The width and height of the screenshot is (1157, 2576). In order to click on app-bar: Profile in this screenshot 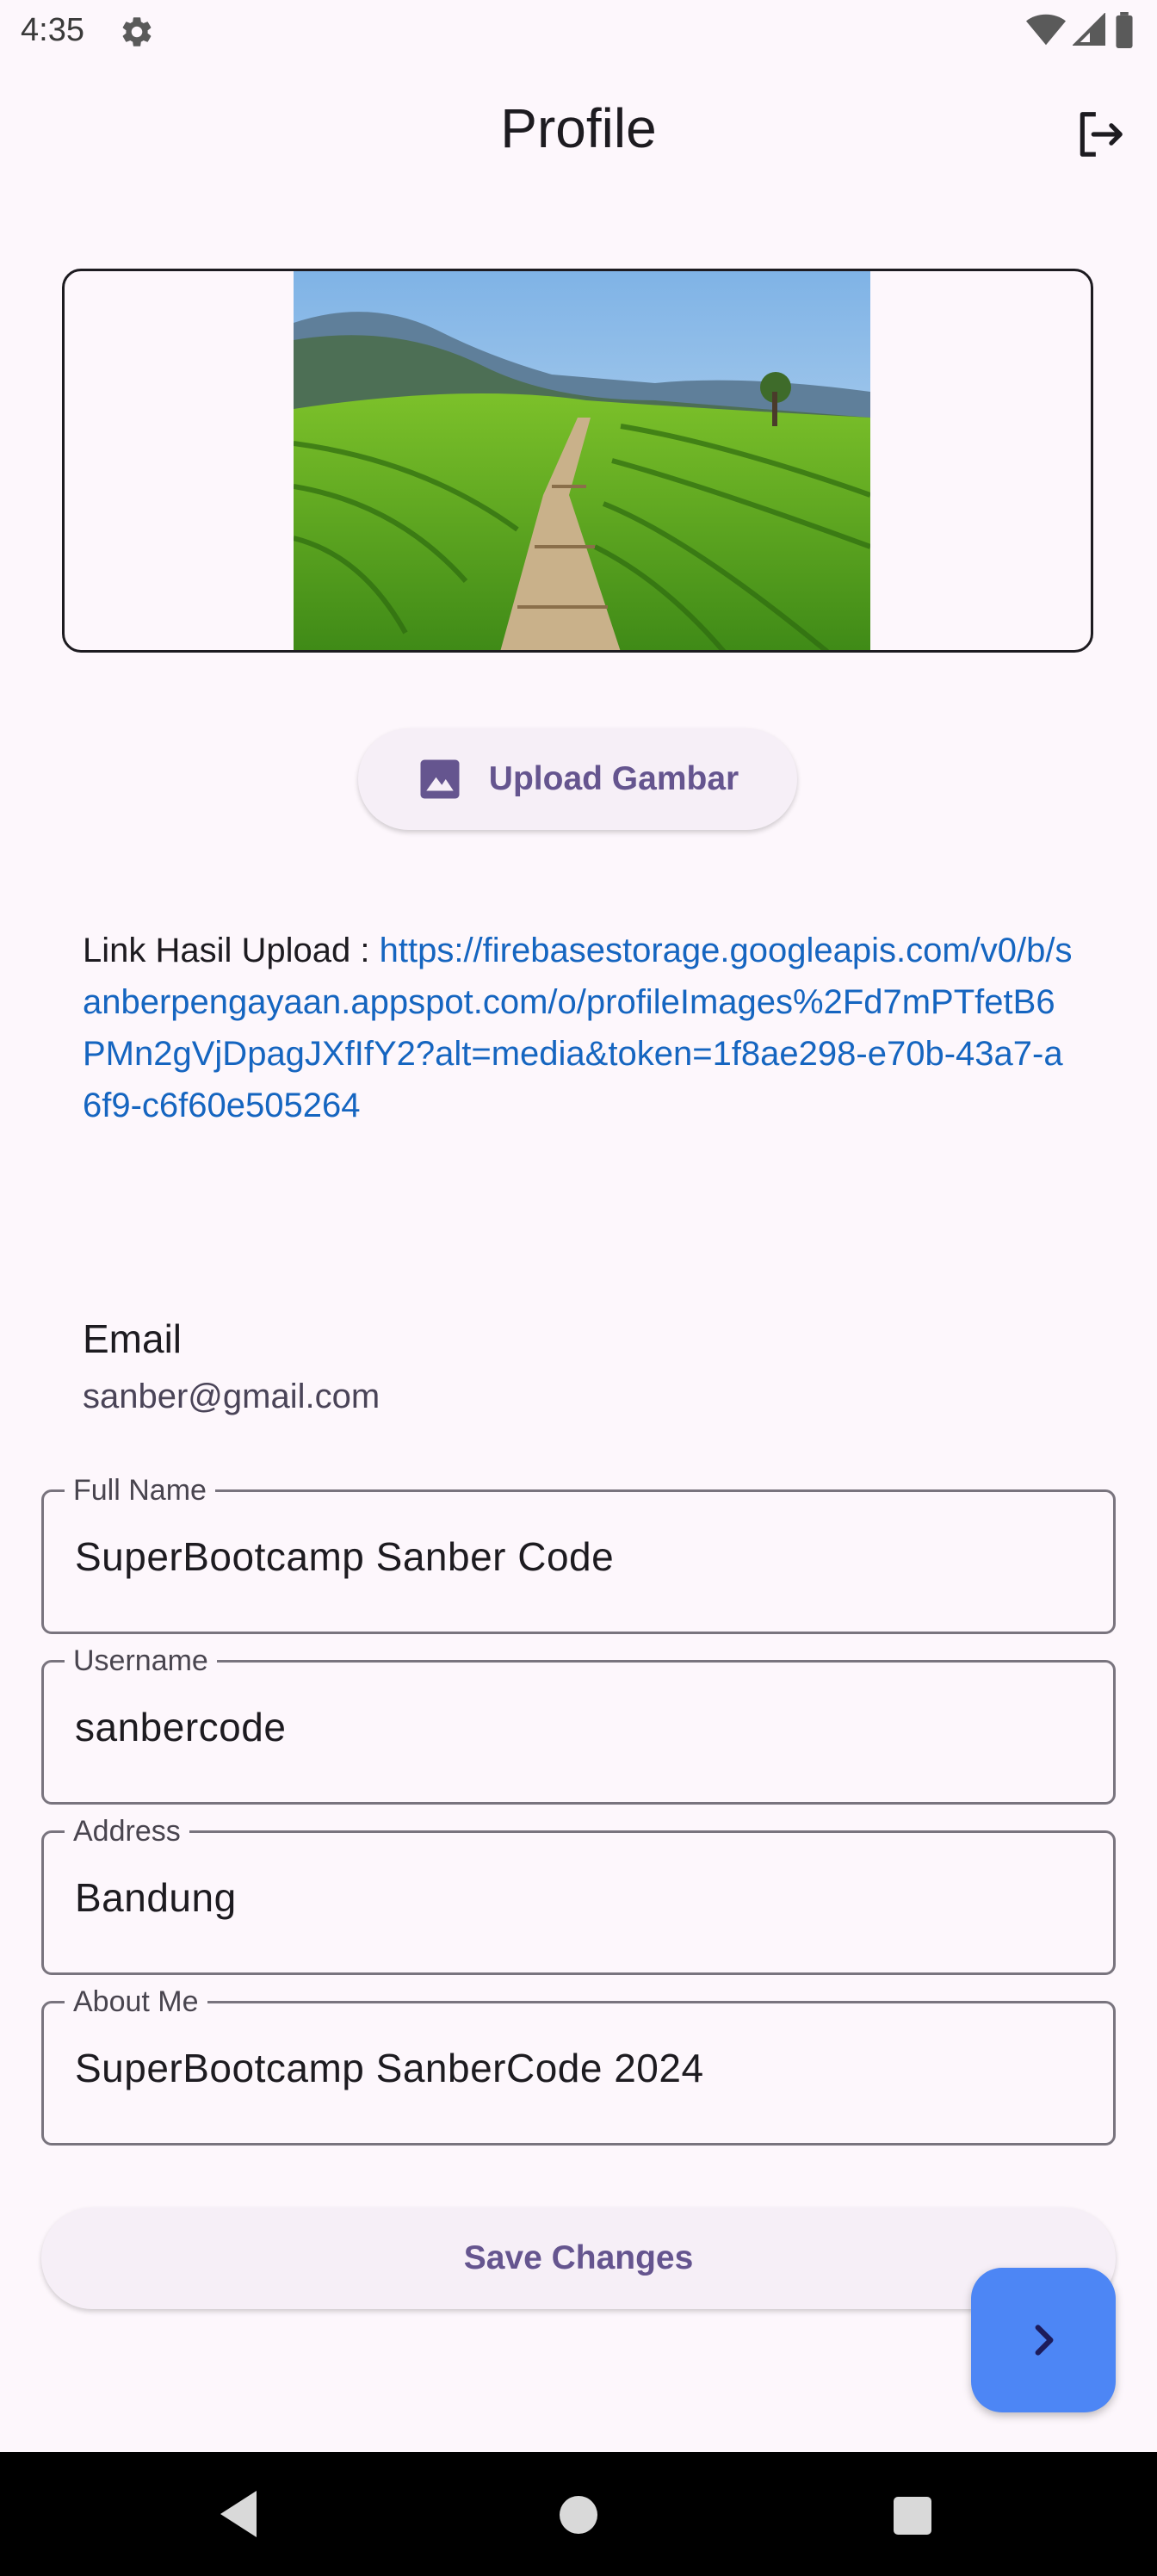, I will do `click(579, 133)`.